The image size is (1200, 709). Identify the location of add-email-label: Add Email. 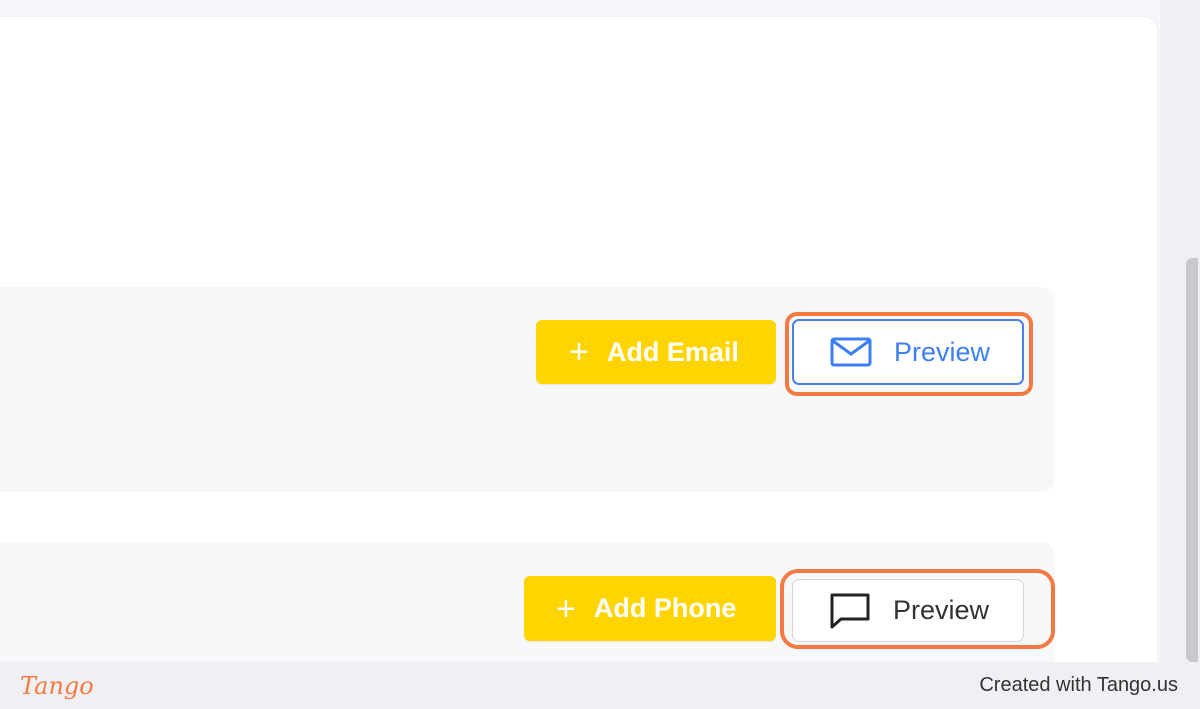
(672, 351).